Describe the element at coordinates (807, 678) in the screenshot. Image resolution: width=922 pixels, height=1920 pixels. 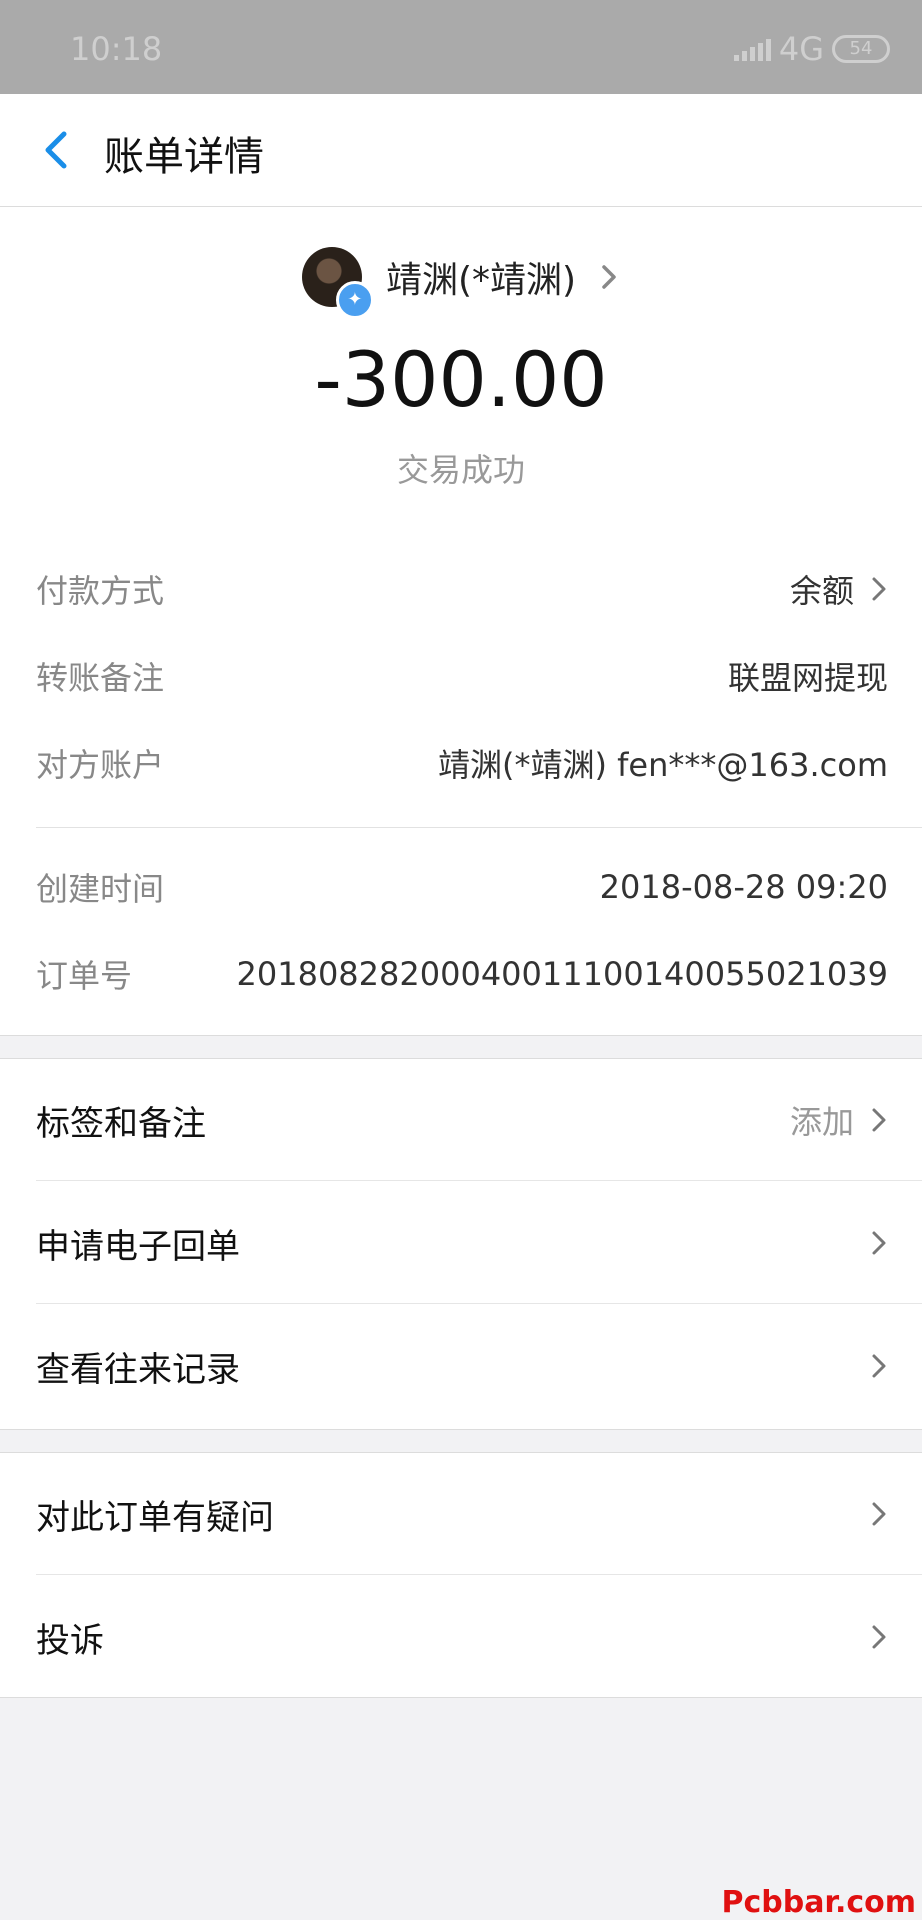
I see `transfer-note-value: 联盟网提现` at that location.